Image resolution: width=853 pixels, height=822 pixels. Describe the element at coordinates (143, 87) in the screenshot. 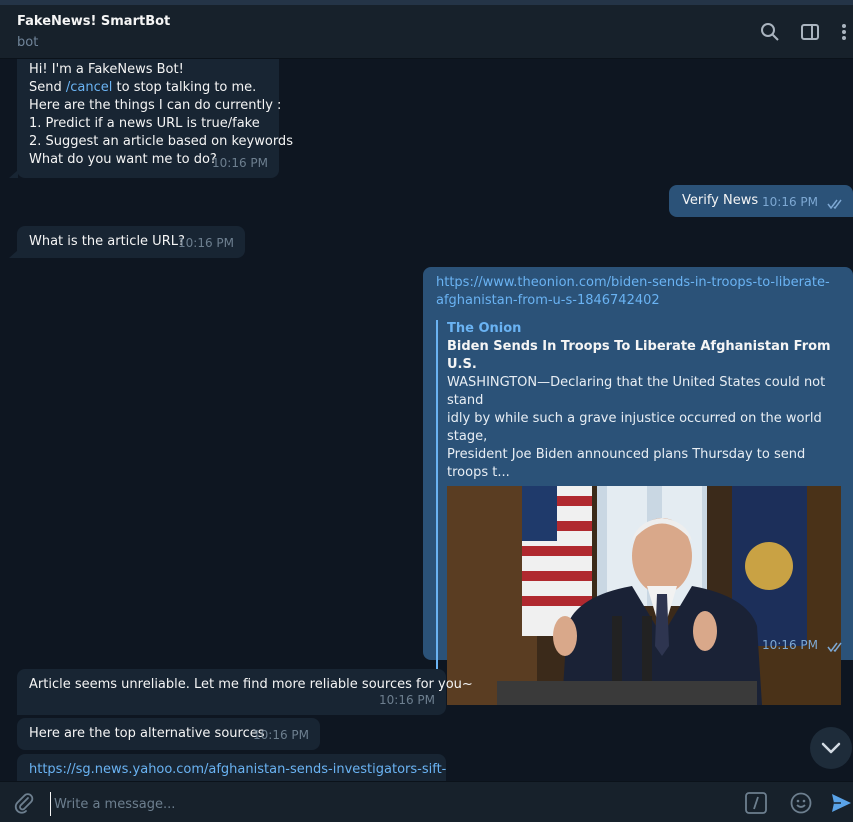

I see `message-text: Send /cancel to stop talking to me.` at that location.